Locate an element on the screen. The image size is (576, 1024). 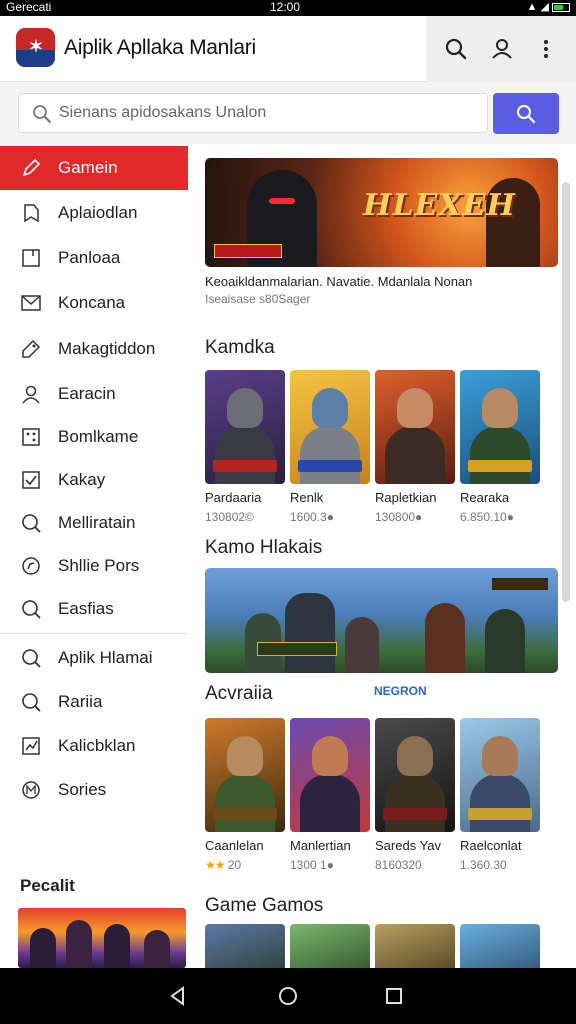
game-card: Rearaka 6.850.10● is located at coordinates (500, 447).